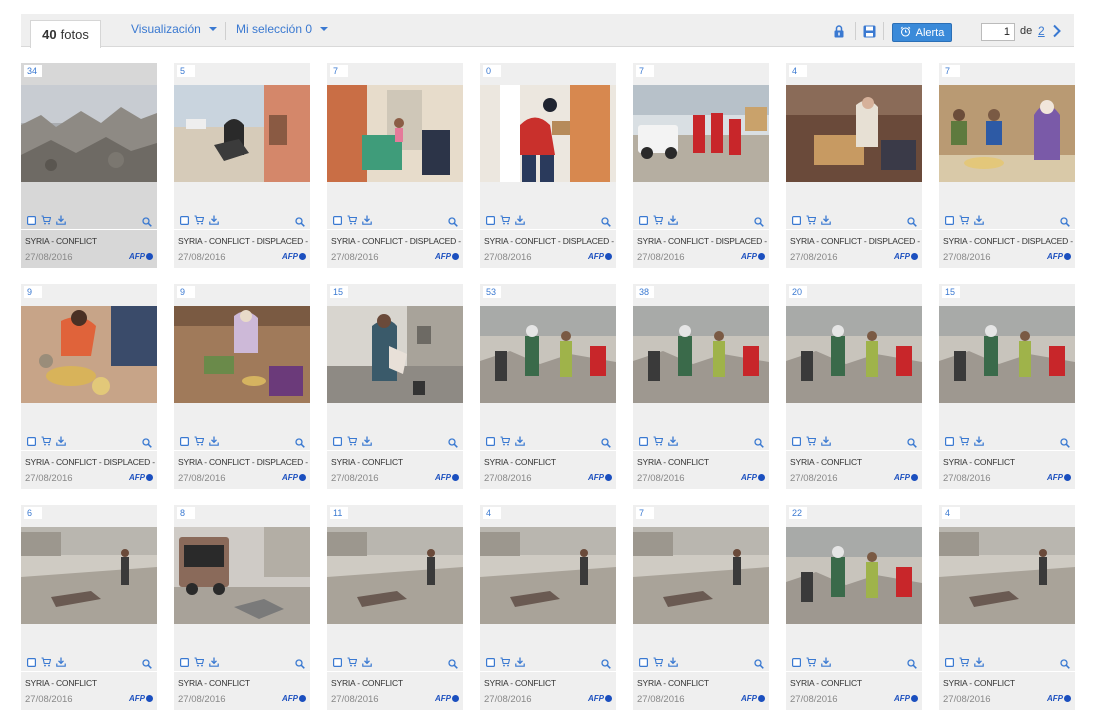 Image resolution: width=1100 pixels, height=723 pixels. What do you see at coordinates (1041, 31) in the screenshot?
I see `page-total-link: 2` at bounding box center [1041, 31].